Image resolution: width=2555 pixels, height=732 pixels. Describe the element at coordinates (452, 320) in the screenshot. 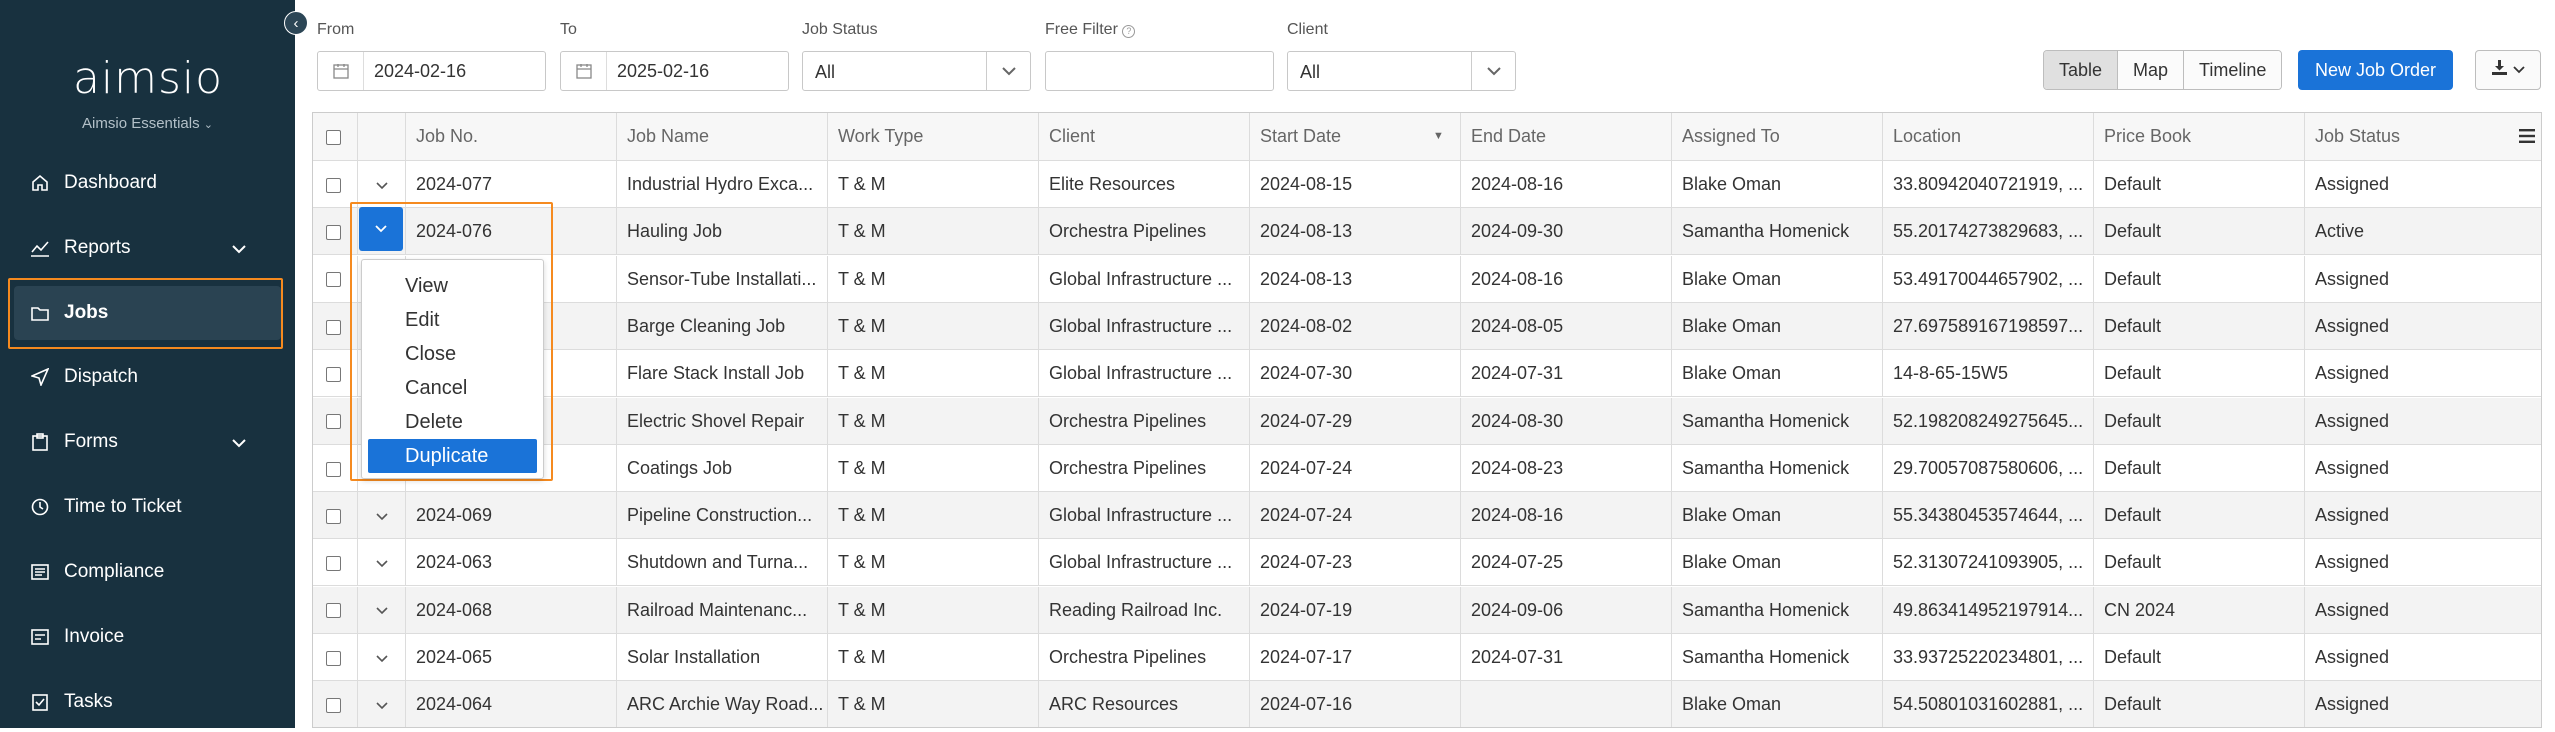

I see `menu-item-edit: Edit` at that location.